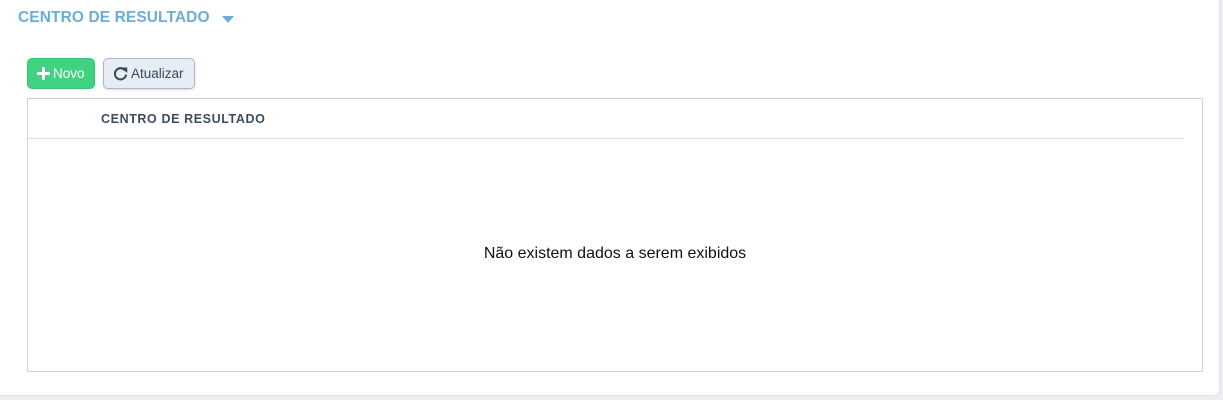 This screenshot has height=400, width=1223. What do you see at coordinates (114, 17) in the screenshot?
I see `section-title: CENTRO DE RESULTADO` at bounding box center [114, 17].